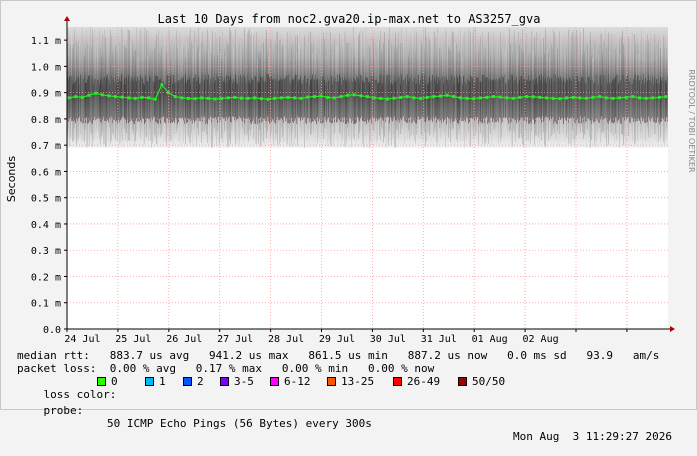  What do you see at coordinates (358, 381) in the screenshot?
I see `legend-item-label: 13-25` at bounding box center [358, 381].